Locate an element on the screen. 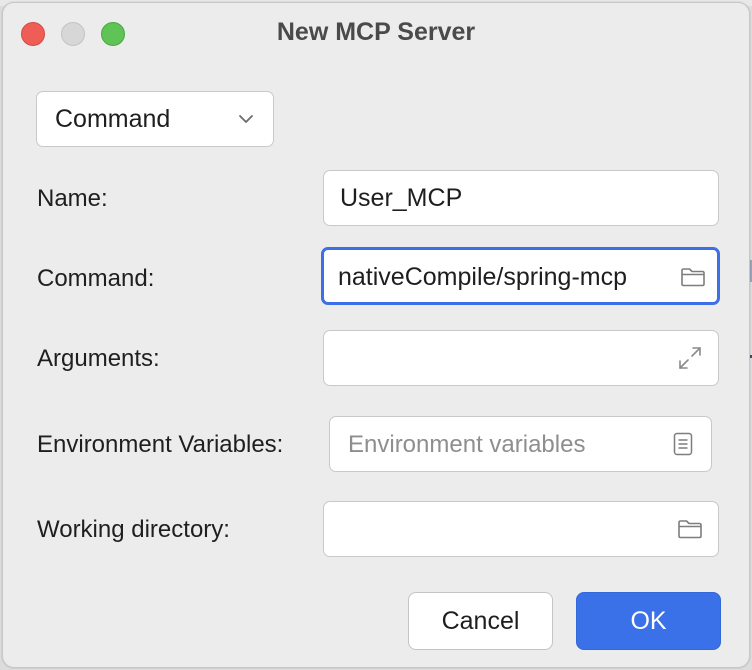 The width and height of the screenshot is (752, 670). command-label: Command: is located at coordinates (96, 278).